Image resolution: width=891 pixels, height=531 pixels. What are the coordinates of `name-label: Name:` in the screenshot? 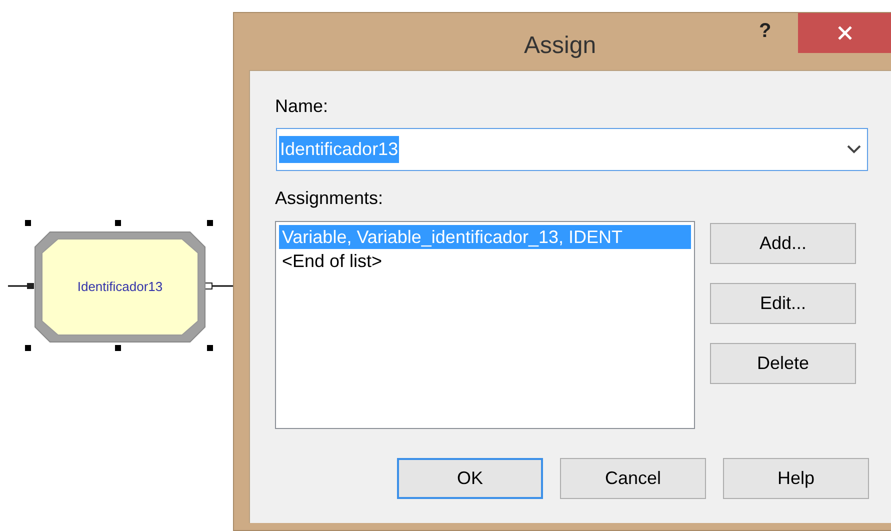 It's located at (301, 106).